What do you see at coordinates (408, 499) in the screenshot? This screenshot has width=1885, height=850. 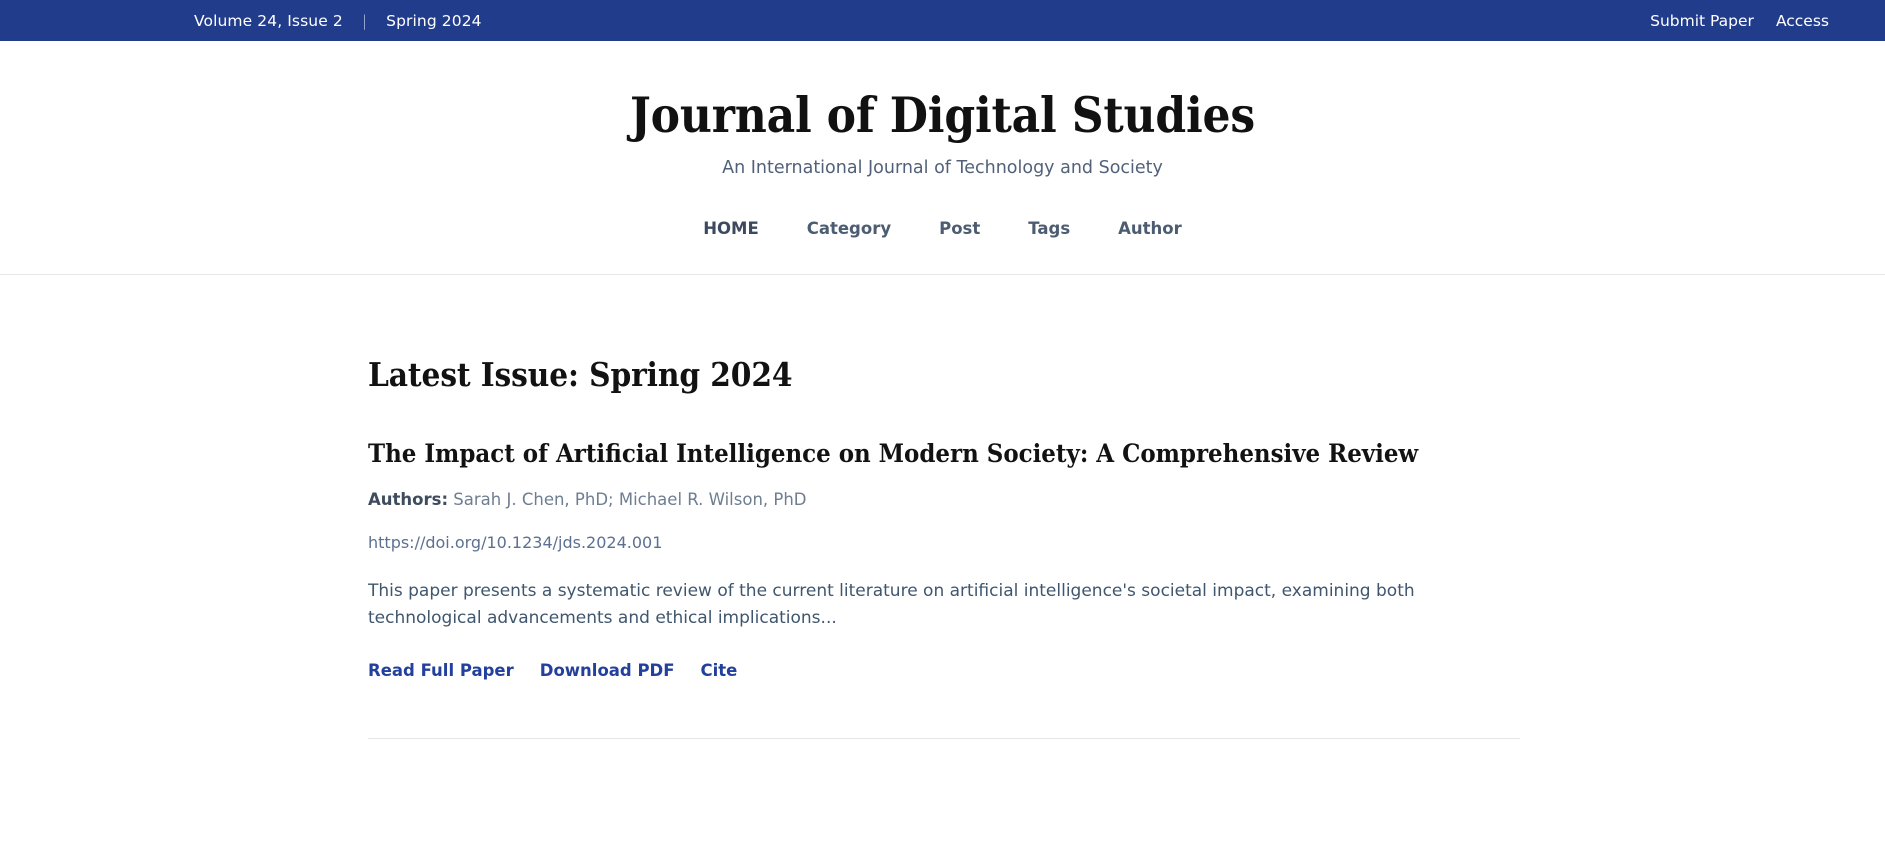 I see `authors-label: Authors:` at bounding box center [408, 499].